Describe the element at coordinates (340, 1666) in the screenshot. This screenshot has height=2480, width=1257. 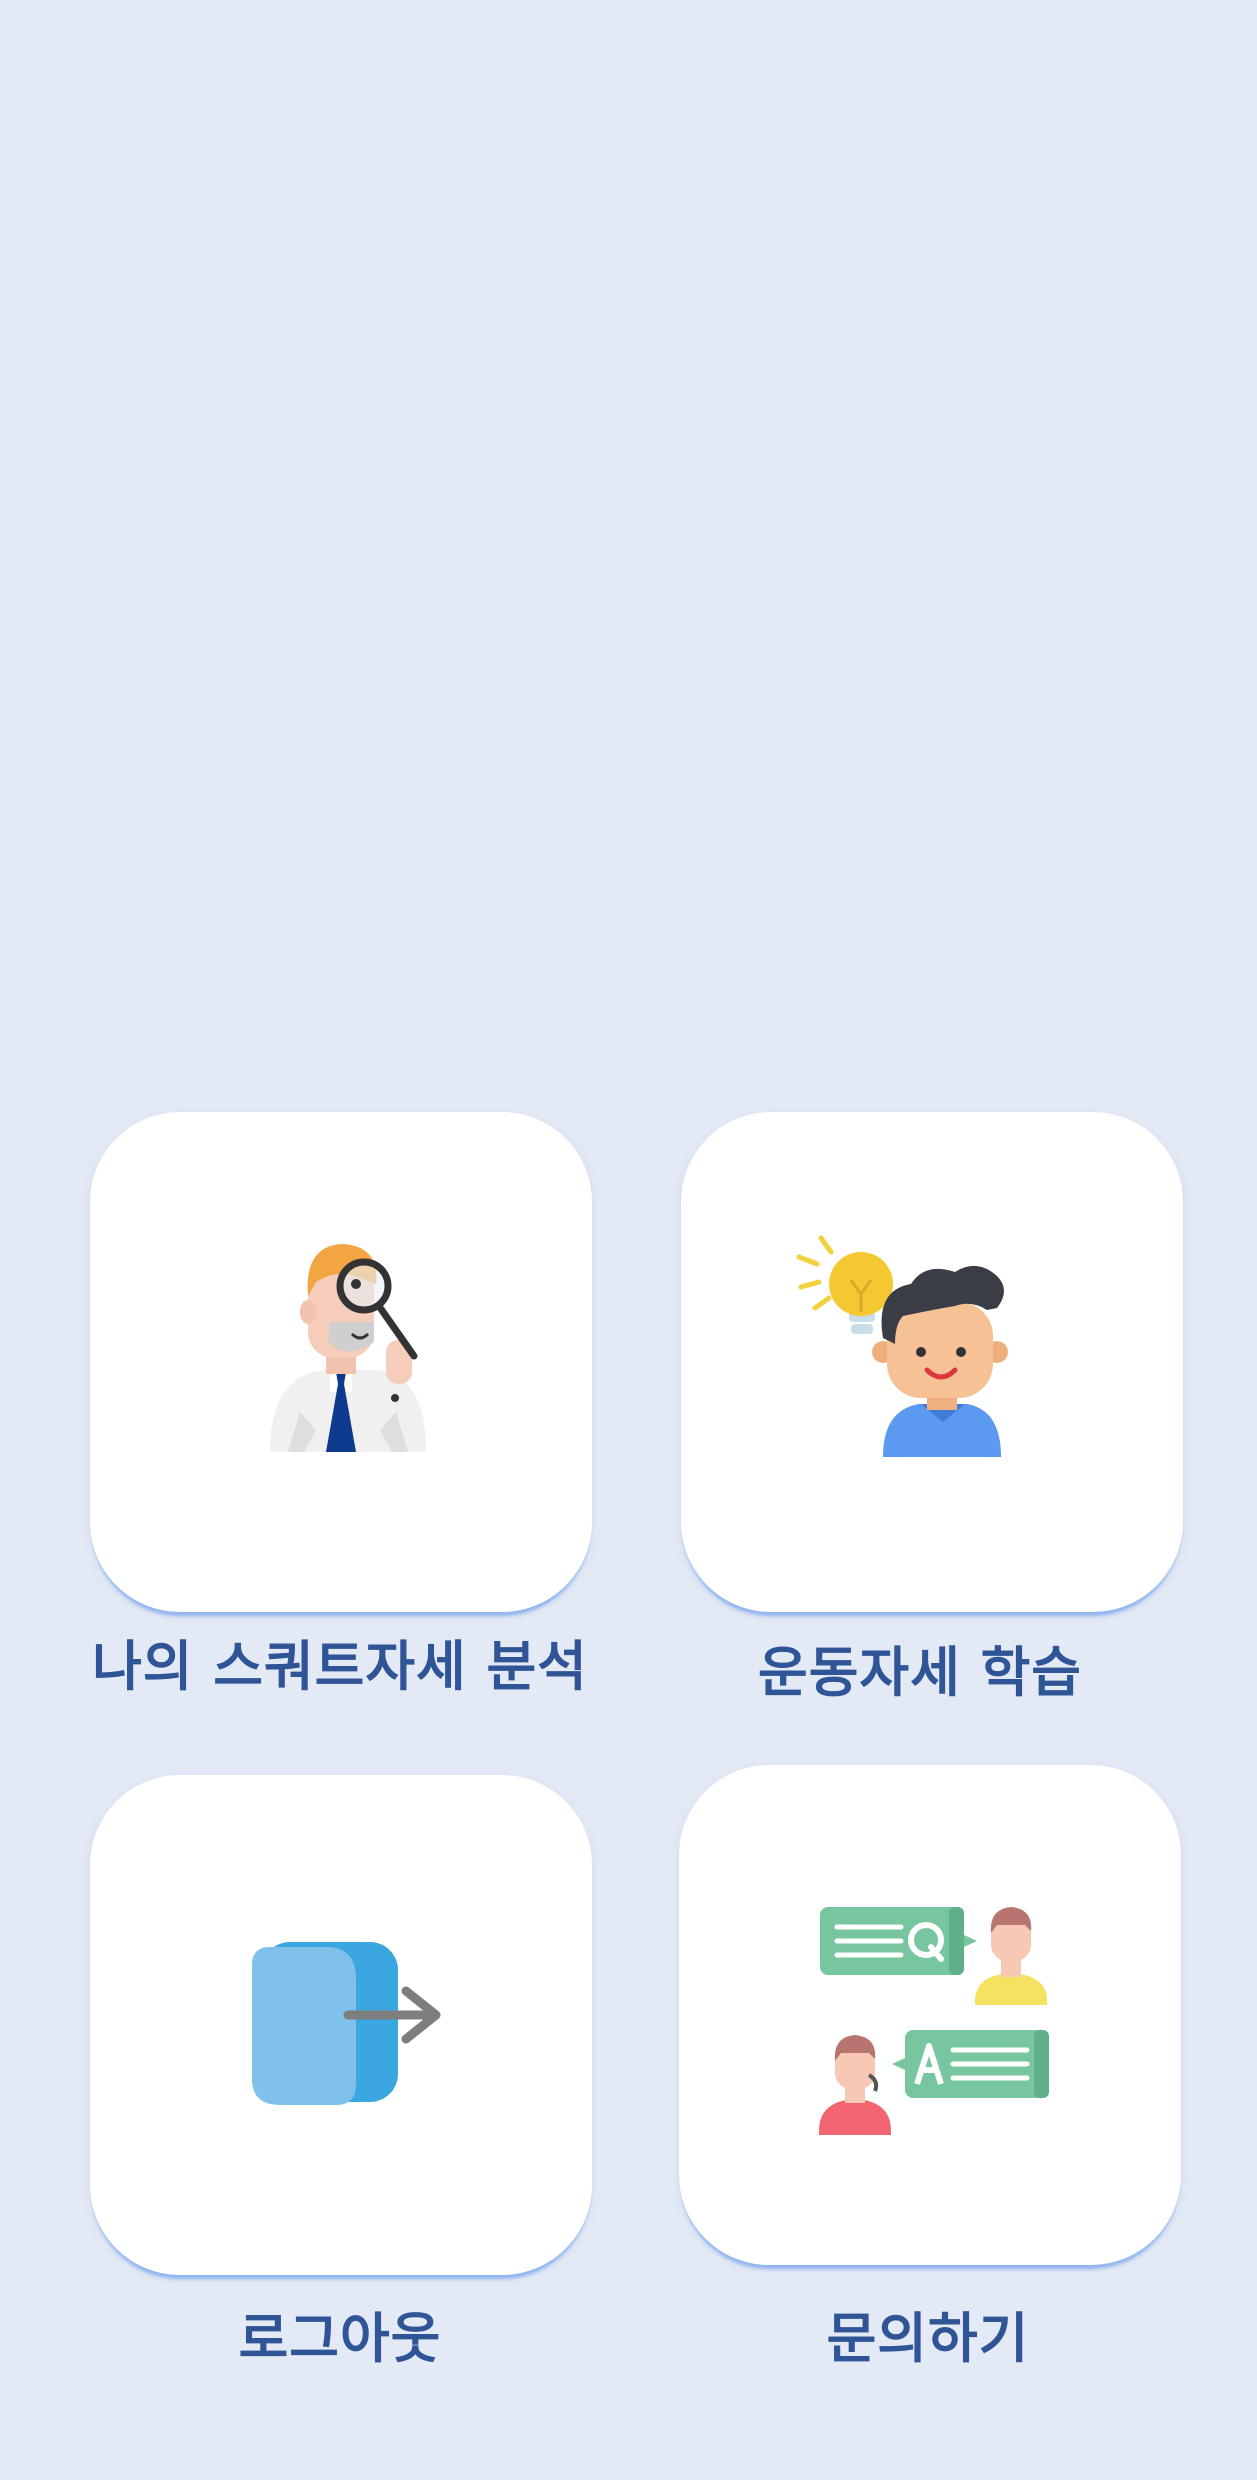
I see `menu-label-squat-analysis: 나의 스쿼트자세 분석` at that location.